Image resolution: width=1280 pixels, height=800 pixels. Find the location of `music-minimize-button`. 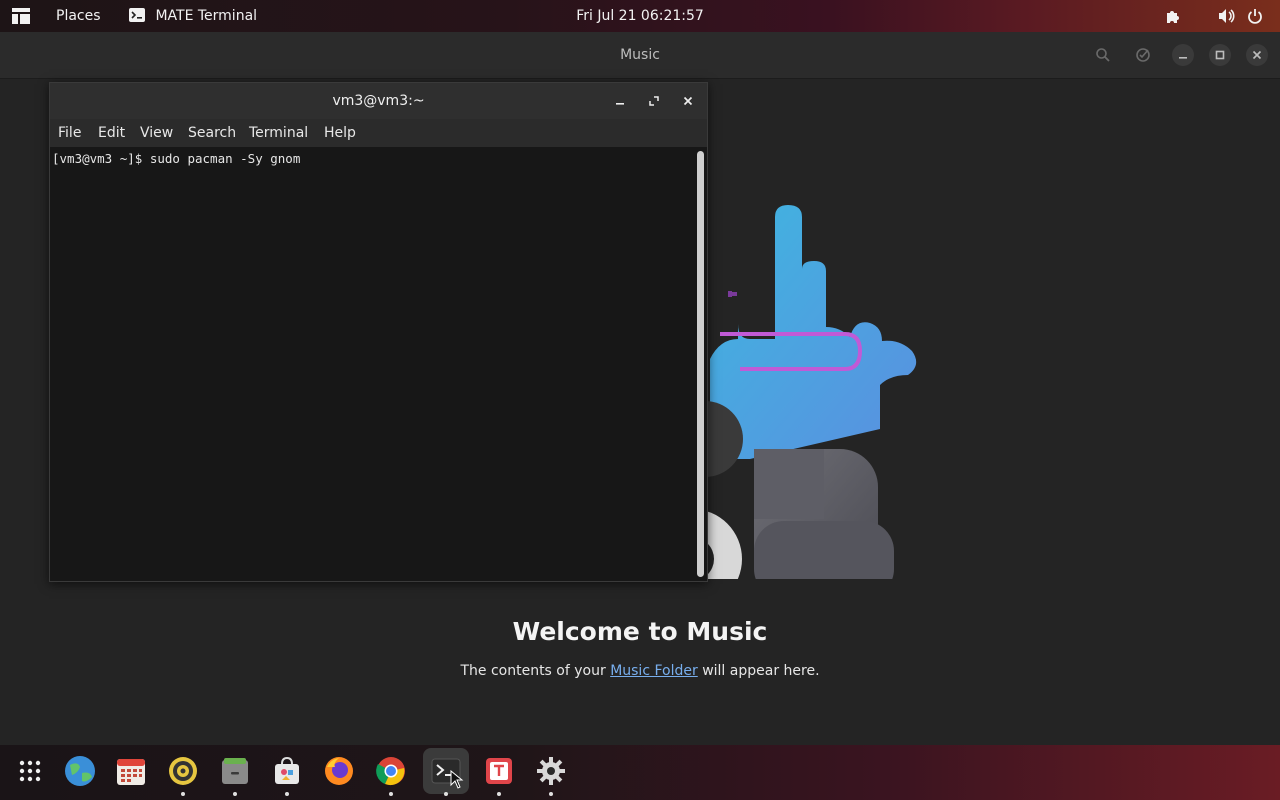

music-minimize-button is located at coordinates (1183, 55).